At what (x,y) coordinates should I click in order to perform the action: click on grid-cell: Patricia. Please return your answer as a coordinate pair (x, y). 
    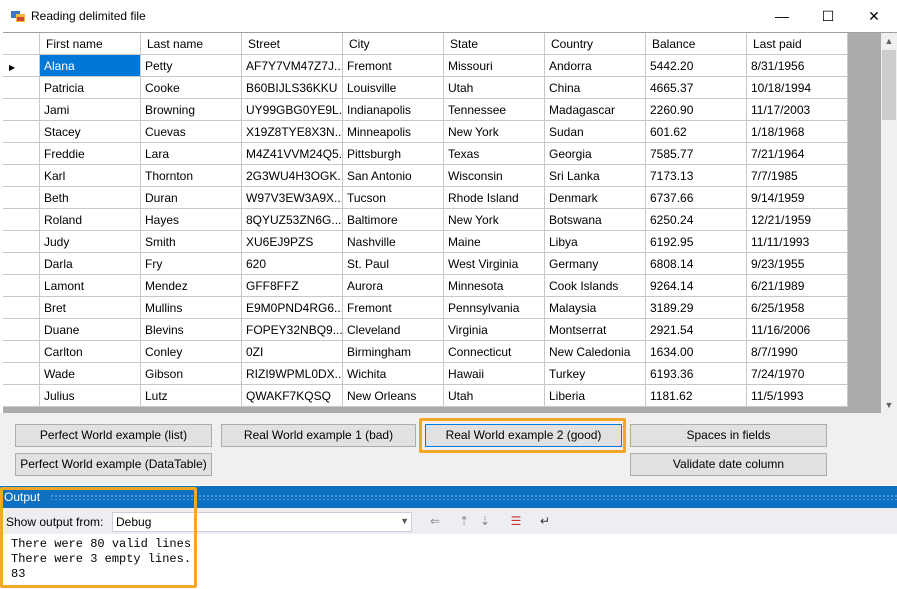
    Looking at the image, I should click on (90, 87).